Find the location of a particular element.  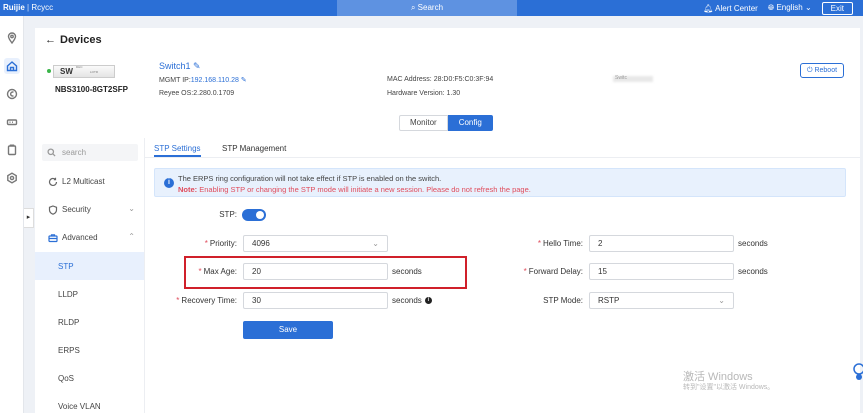

mgmt-ip-info: MGMT IP:192.168.110.28 ✎ is located at coordinates (203, 80).